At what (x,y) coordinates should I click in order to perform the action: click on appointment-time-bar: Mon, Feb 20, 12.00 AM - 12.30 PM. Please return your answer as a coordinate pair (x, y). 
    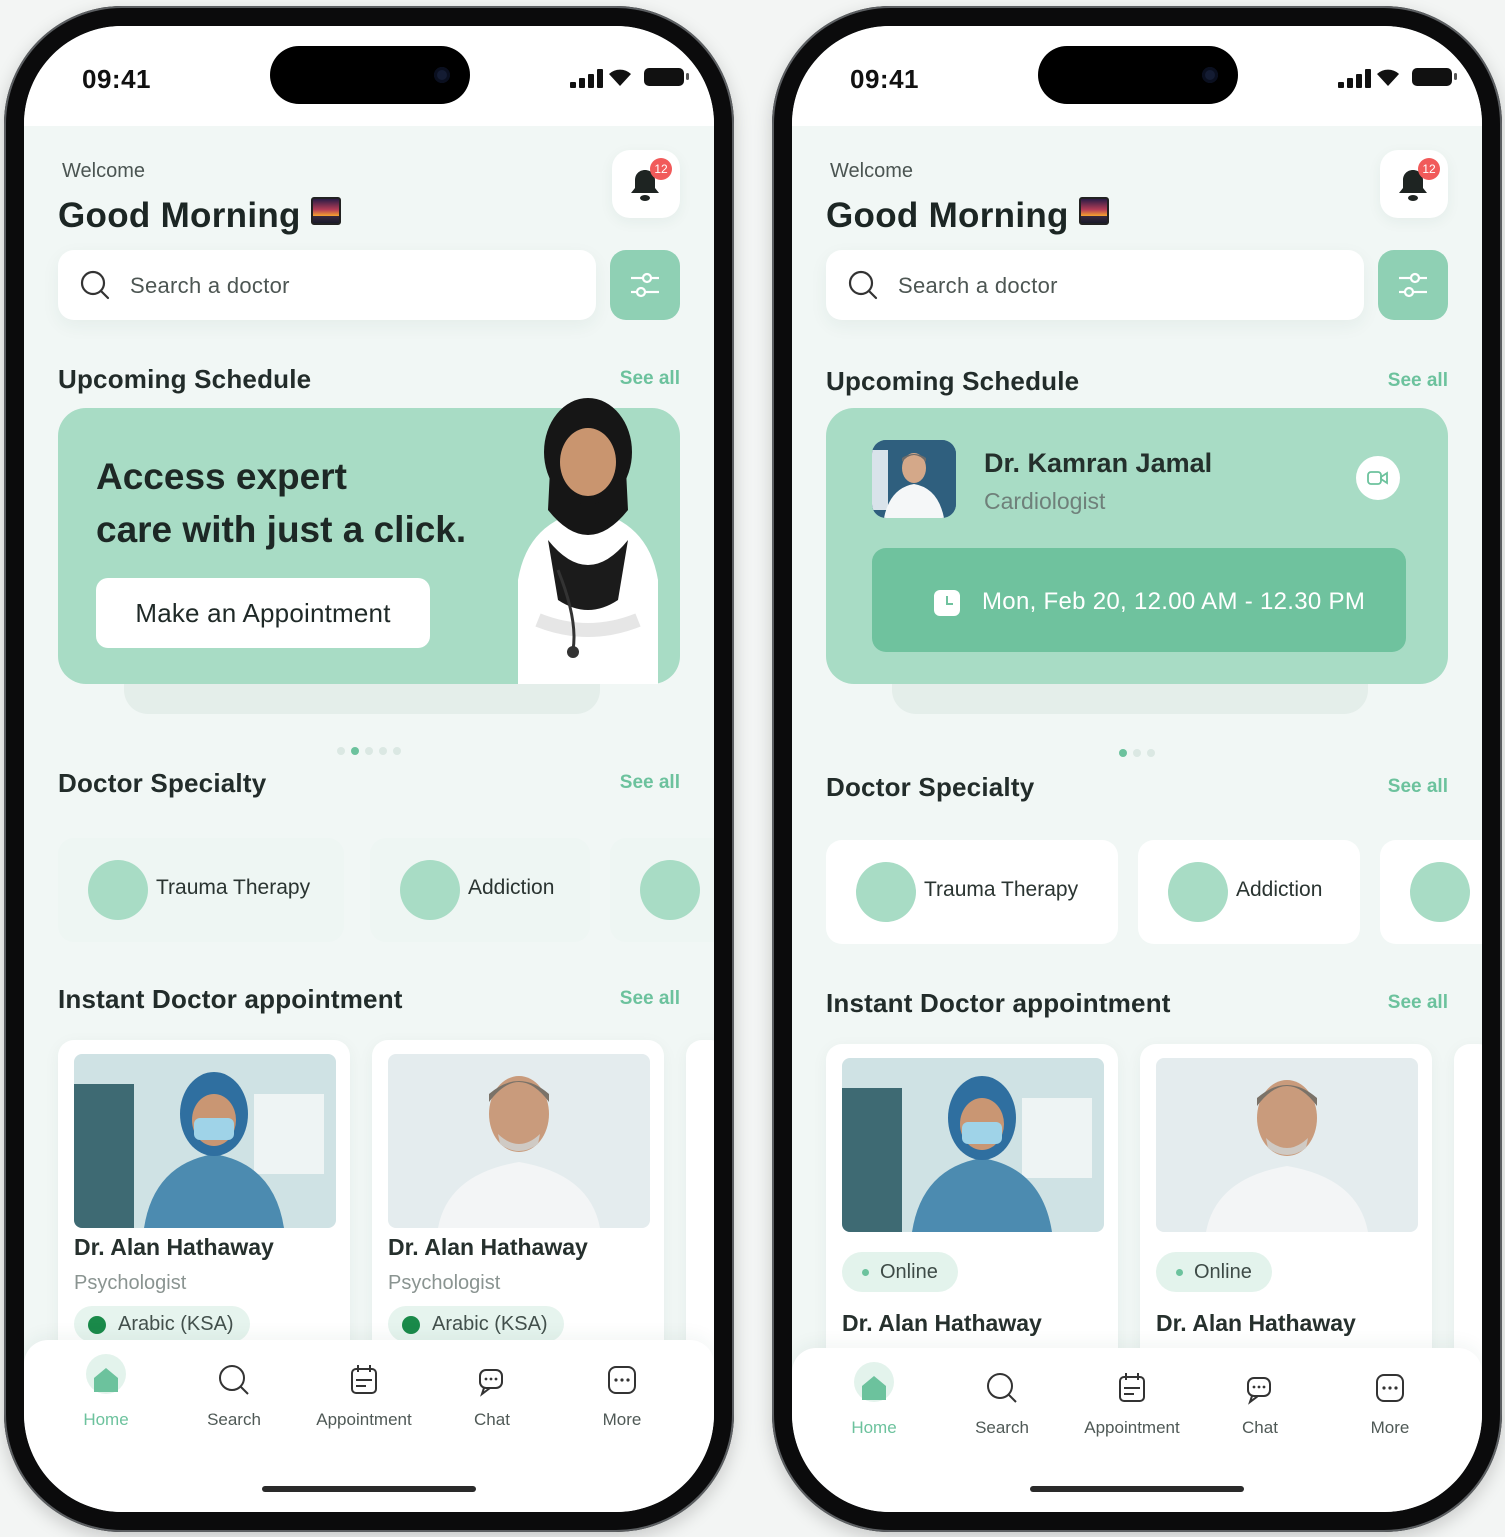
    Looking at the image, I should click on (1139, 600).